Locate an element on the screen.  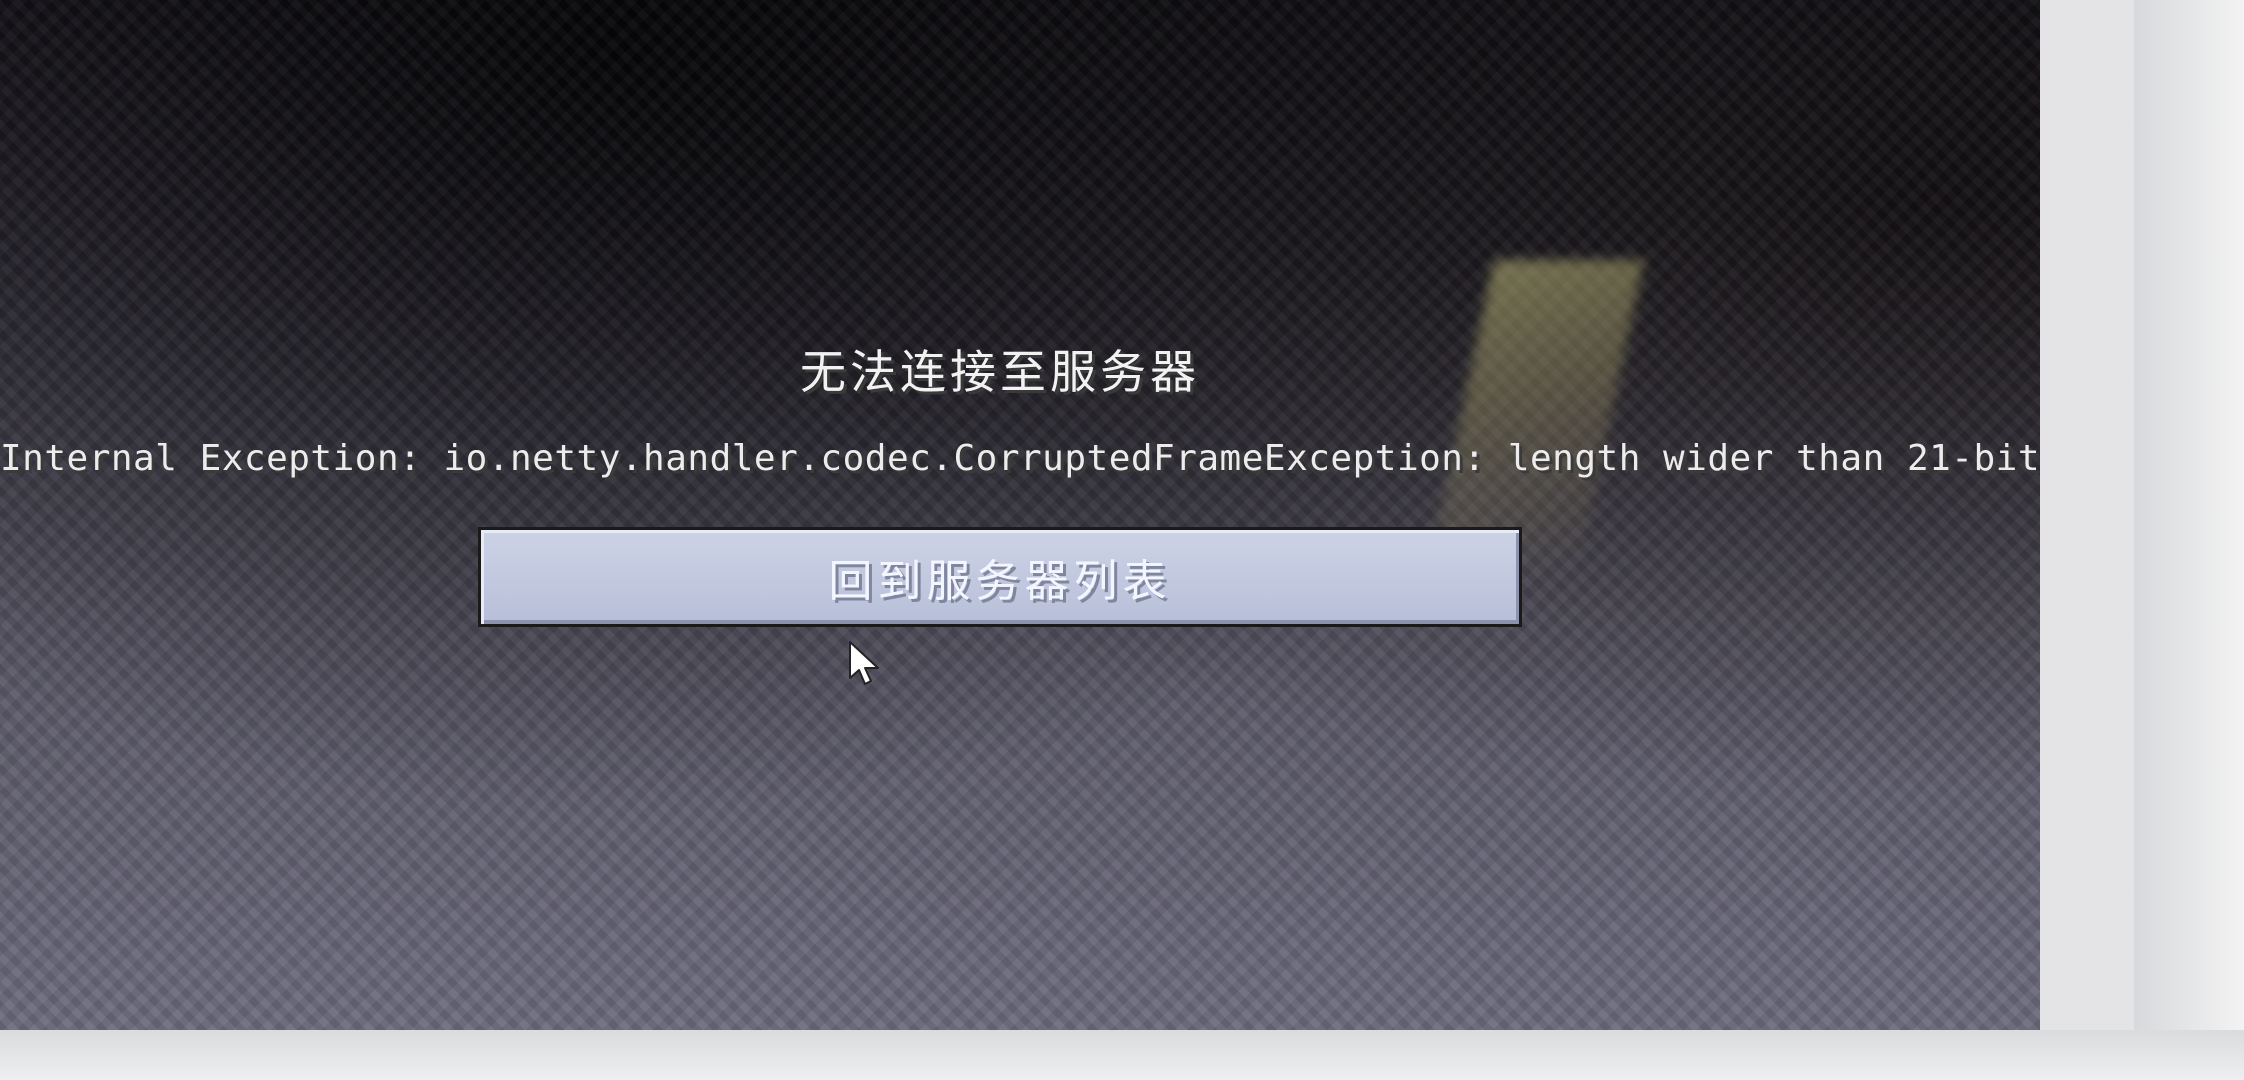
back-button-label: 回到服务器列表 is located at coordinates (1000, 581).